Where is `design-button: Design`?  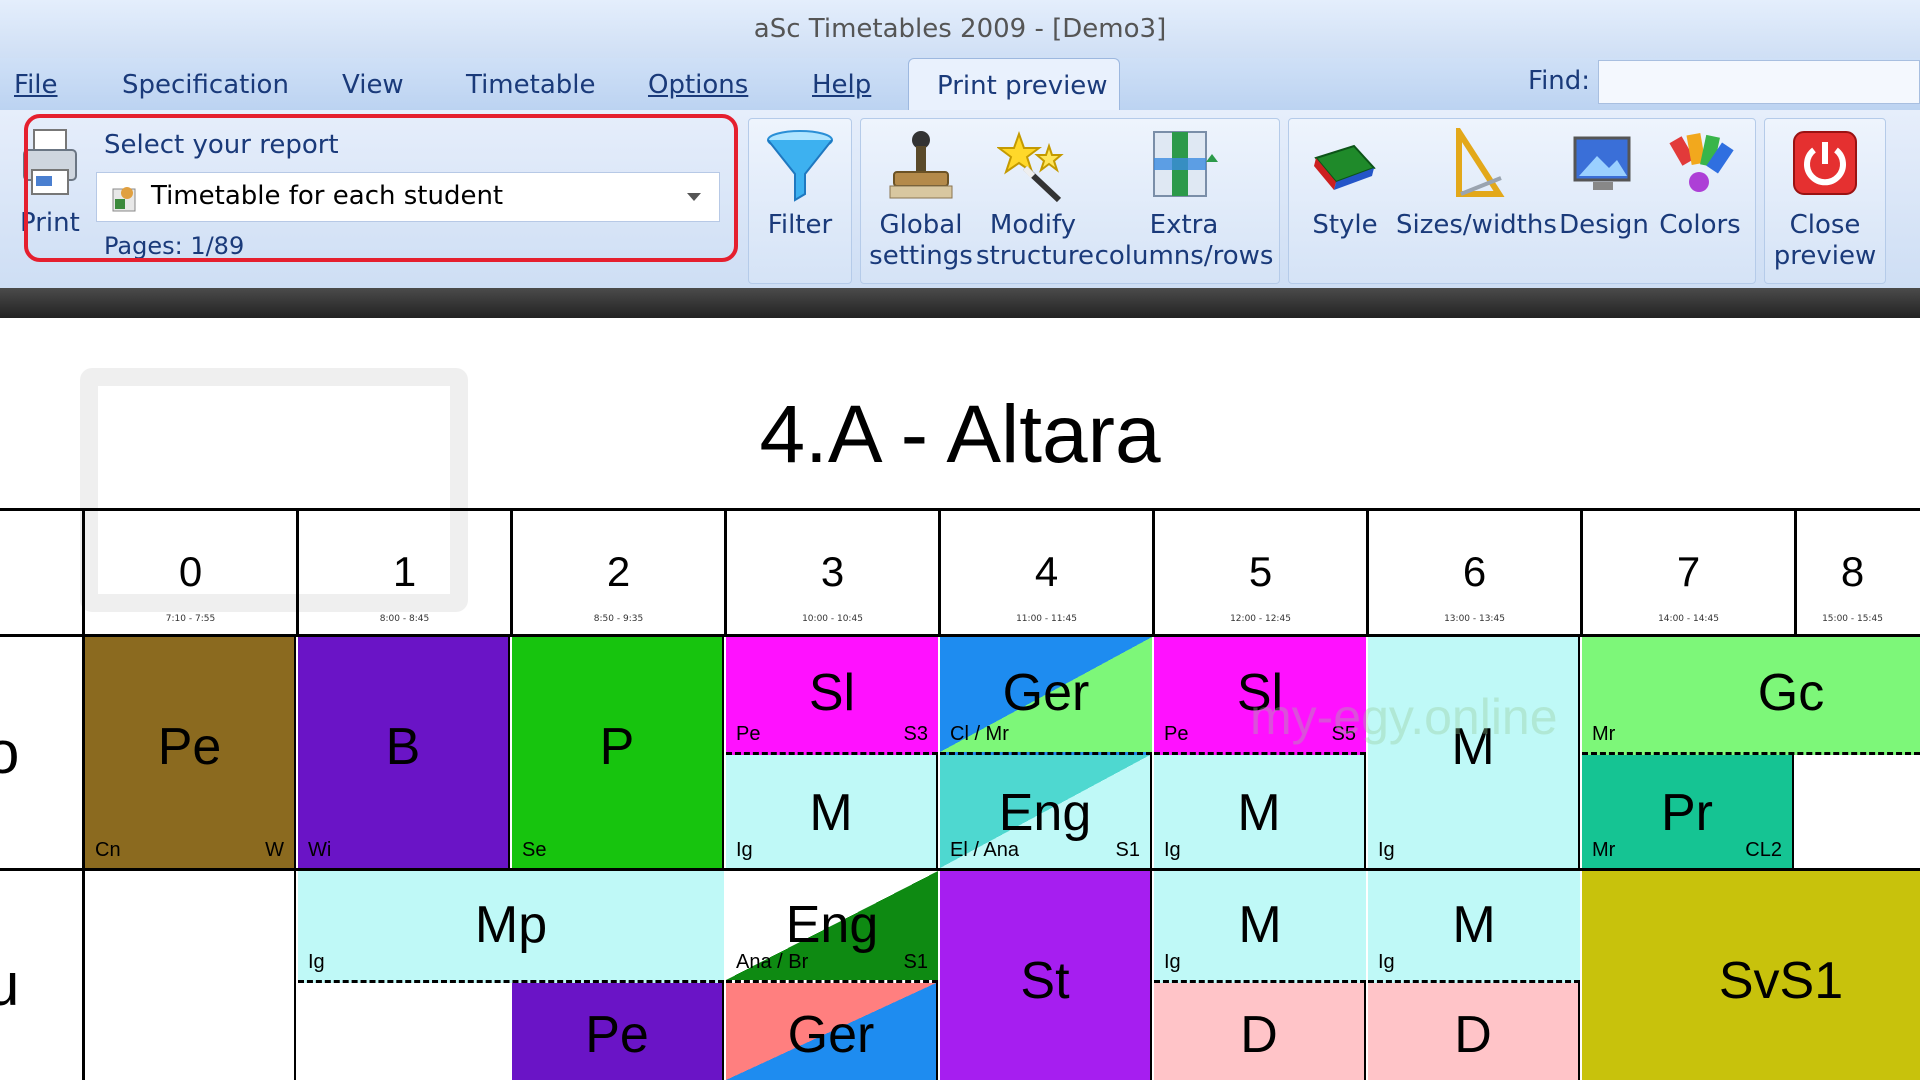 design-button: Design is located at coordinates (1604, 184).